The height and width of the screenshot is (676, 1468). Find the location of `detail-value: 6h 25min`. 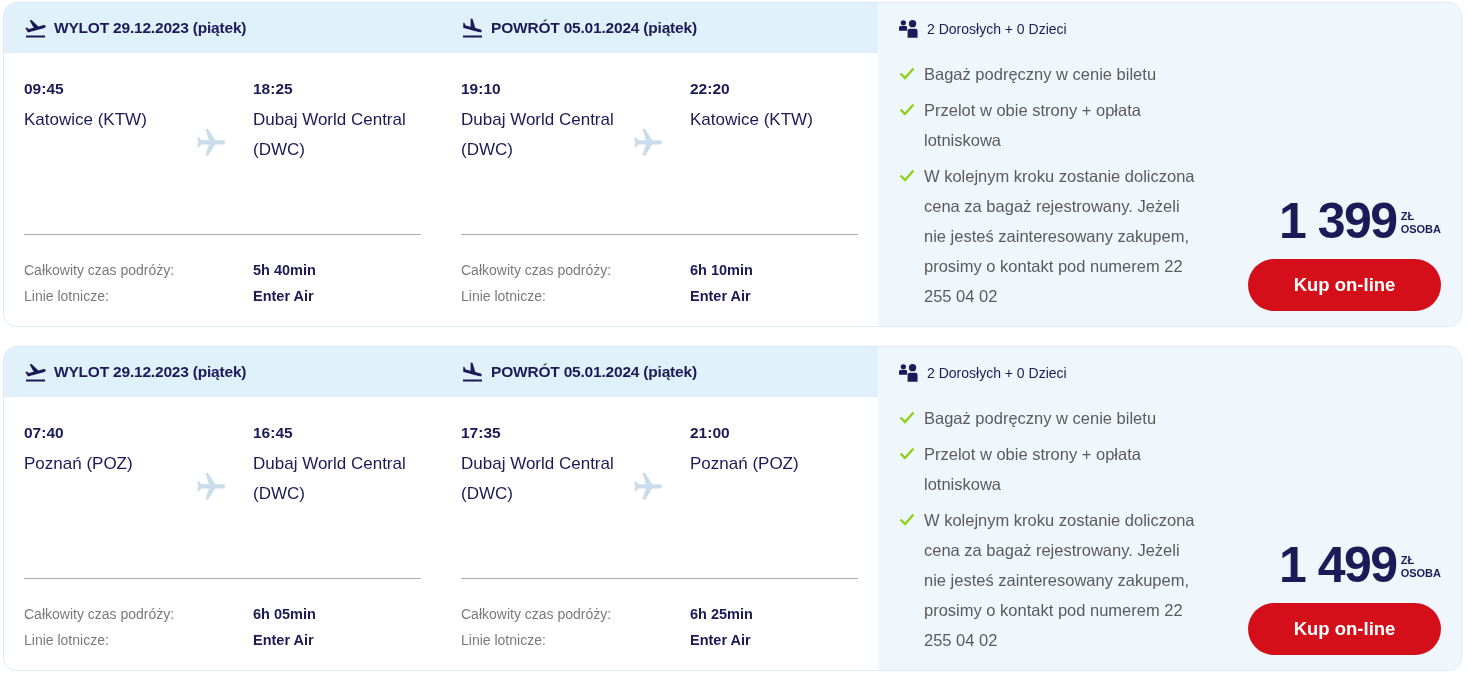

detail-value: 6h 25min is located at coordinates (722, 614).